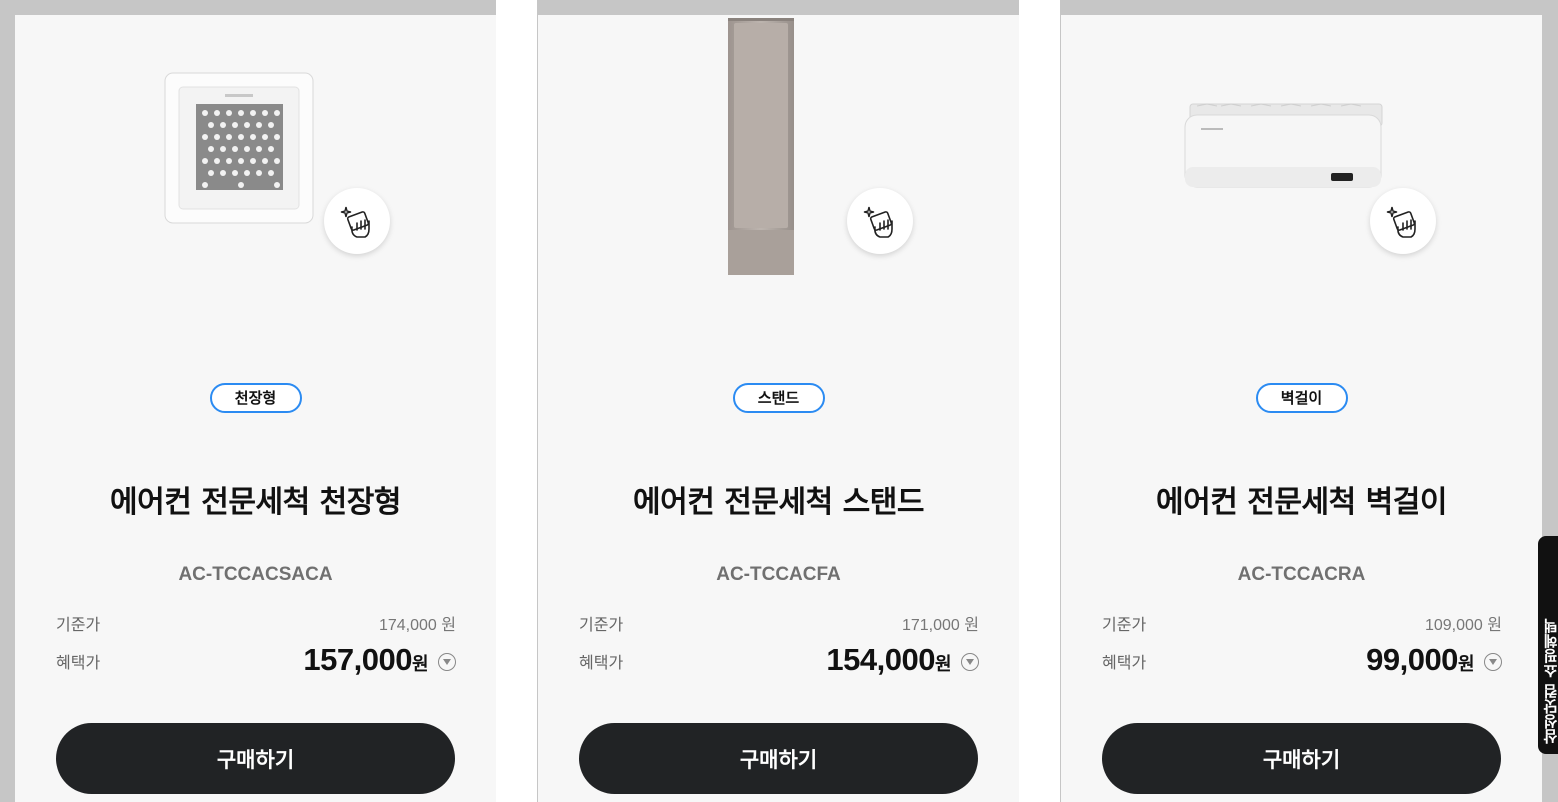 The image size is (1558, 802). I want to click on benefit-price-row: 혜택가 99,000원, so click(1302, 659).